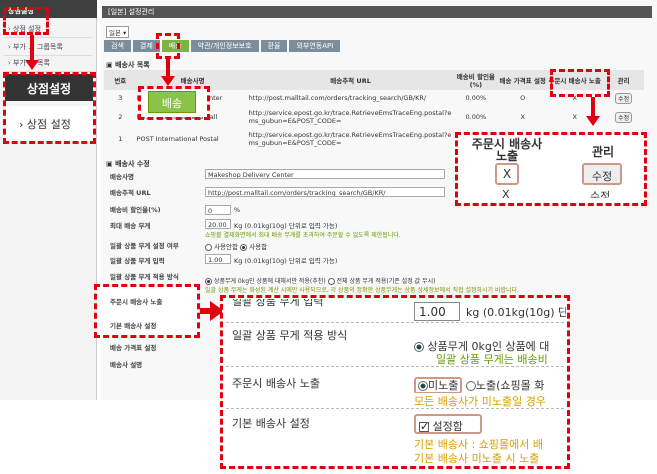 Image resolution: width=657 pixels, height=474 pixels. What do you see at coordinates (236, 246) in the screenshot?
I see `bulk-use-radios: 사용안함 사용함` at bounding box center [236, 246].